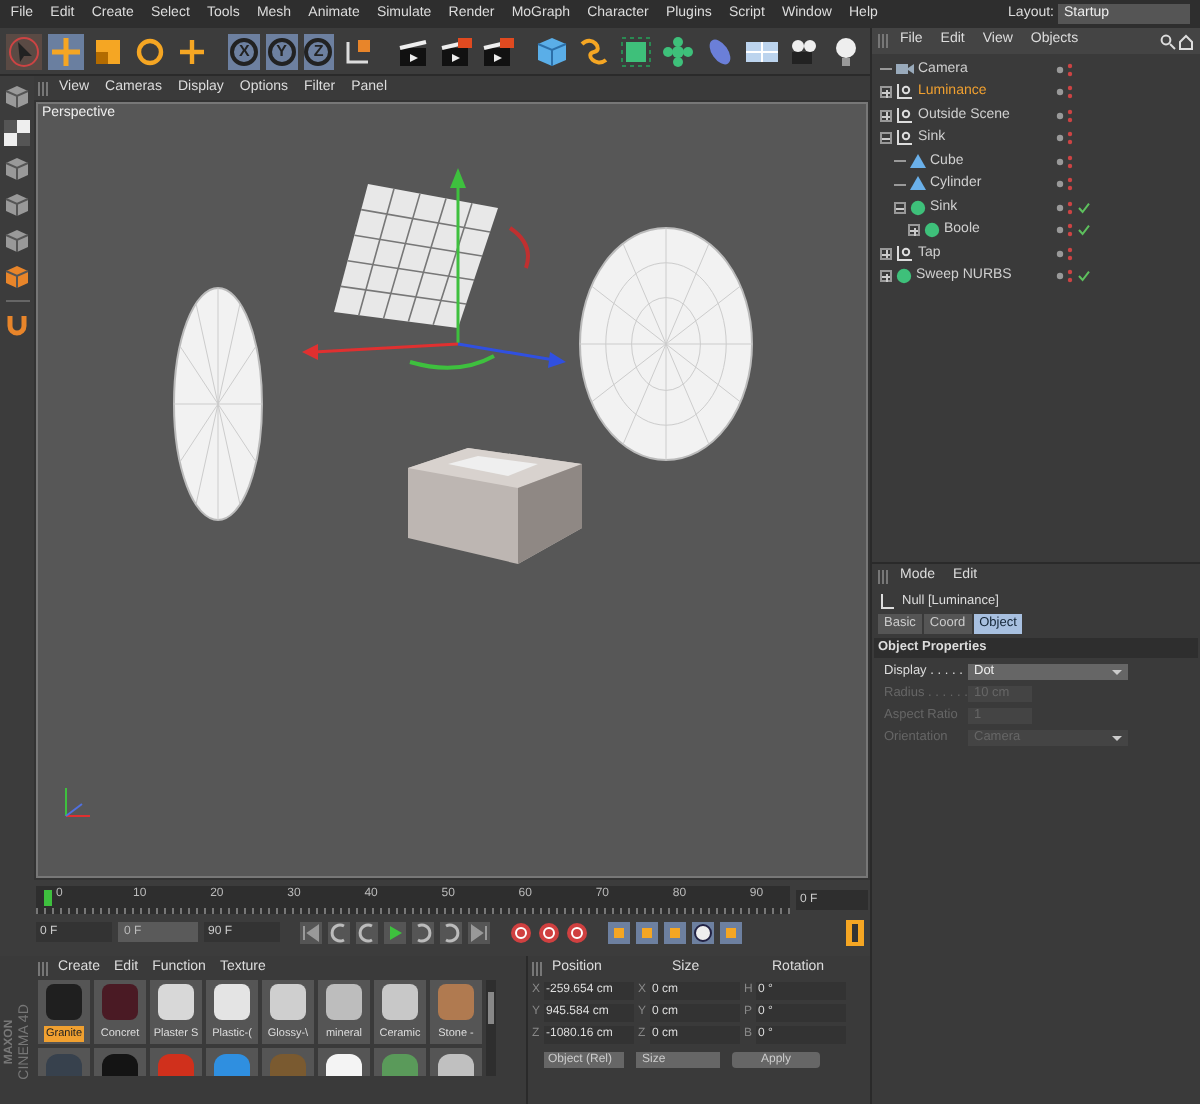  I want to click on axis-lock-button: Z, so click(319, 51).